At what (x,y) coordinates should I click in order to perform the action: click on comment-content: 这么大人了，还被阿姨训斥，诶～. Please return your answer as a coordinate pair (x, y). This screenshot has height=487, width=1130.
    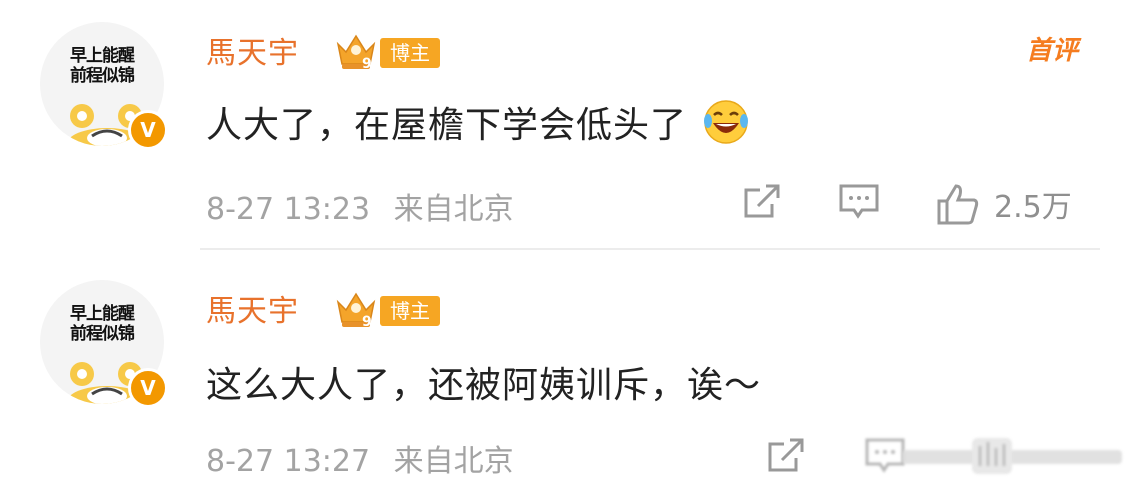
    Looking at the image, I should click on (483, 382).